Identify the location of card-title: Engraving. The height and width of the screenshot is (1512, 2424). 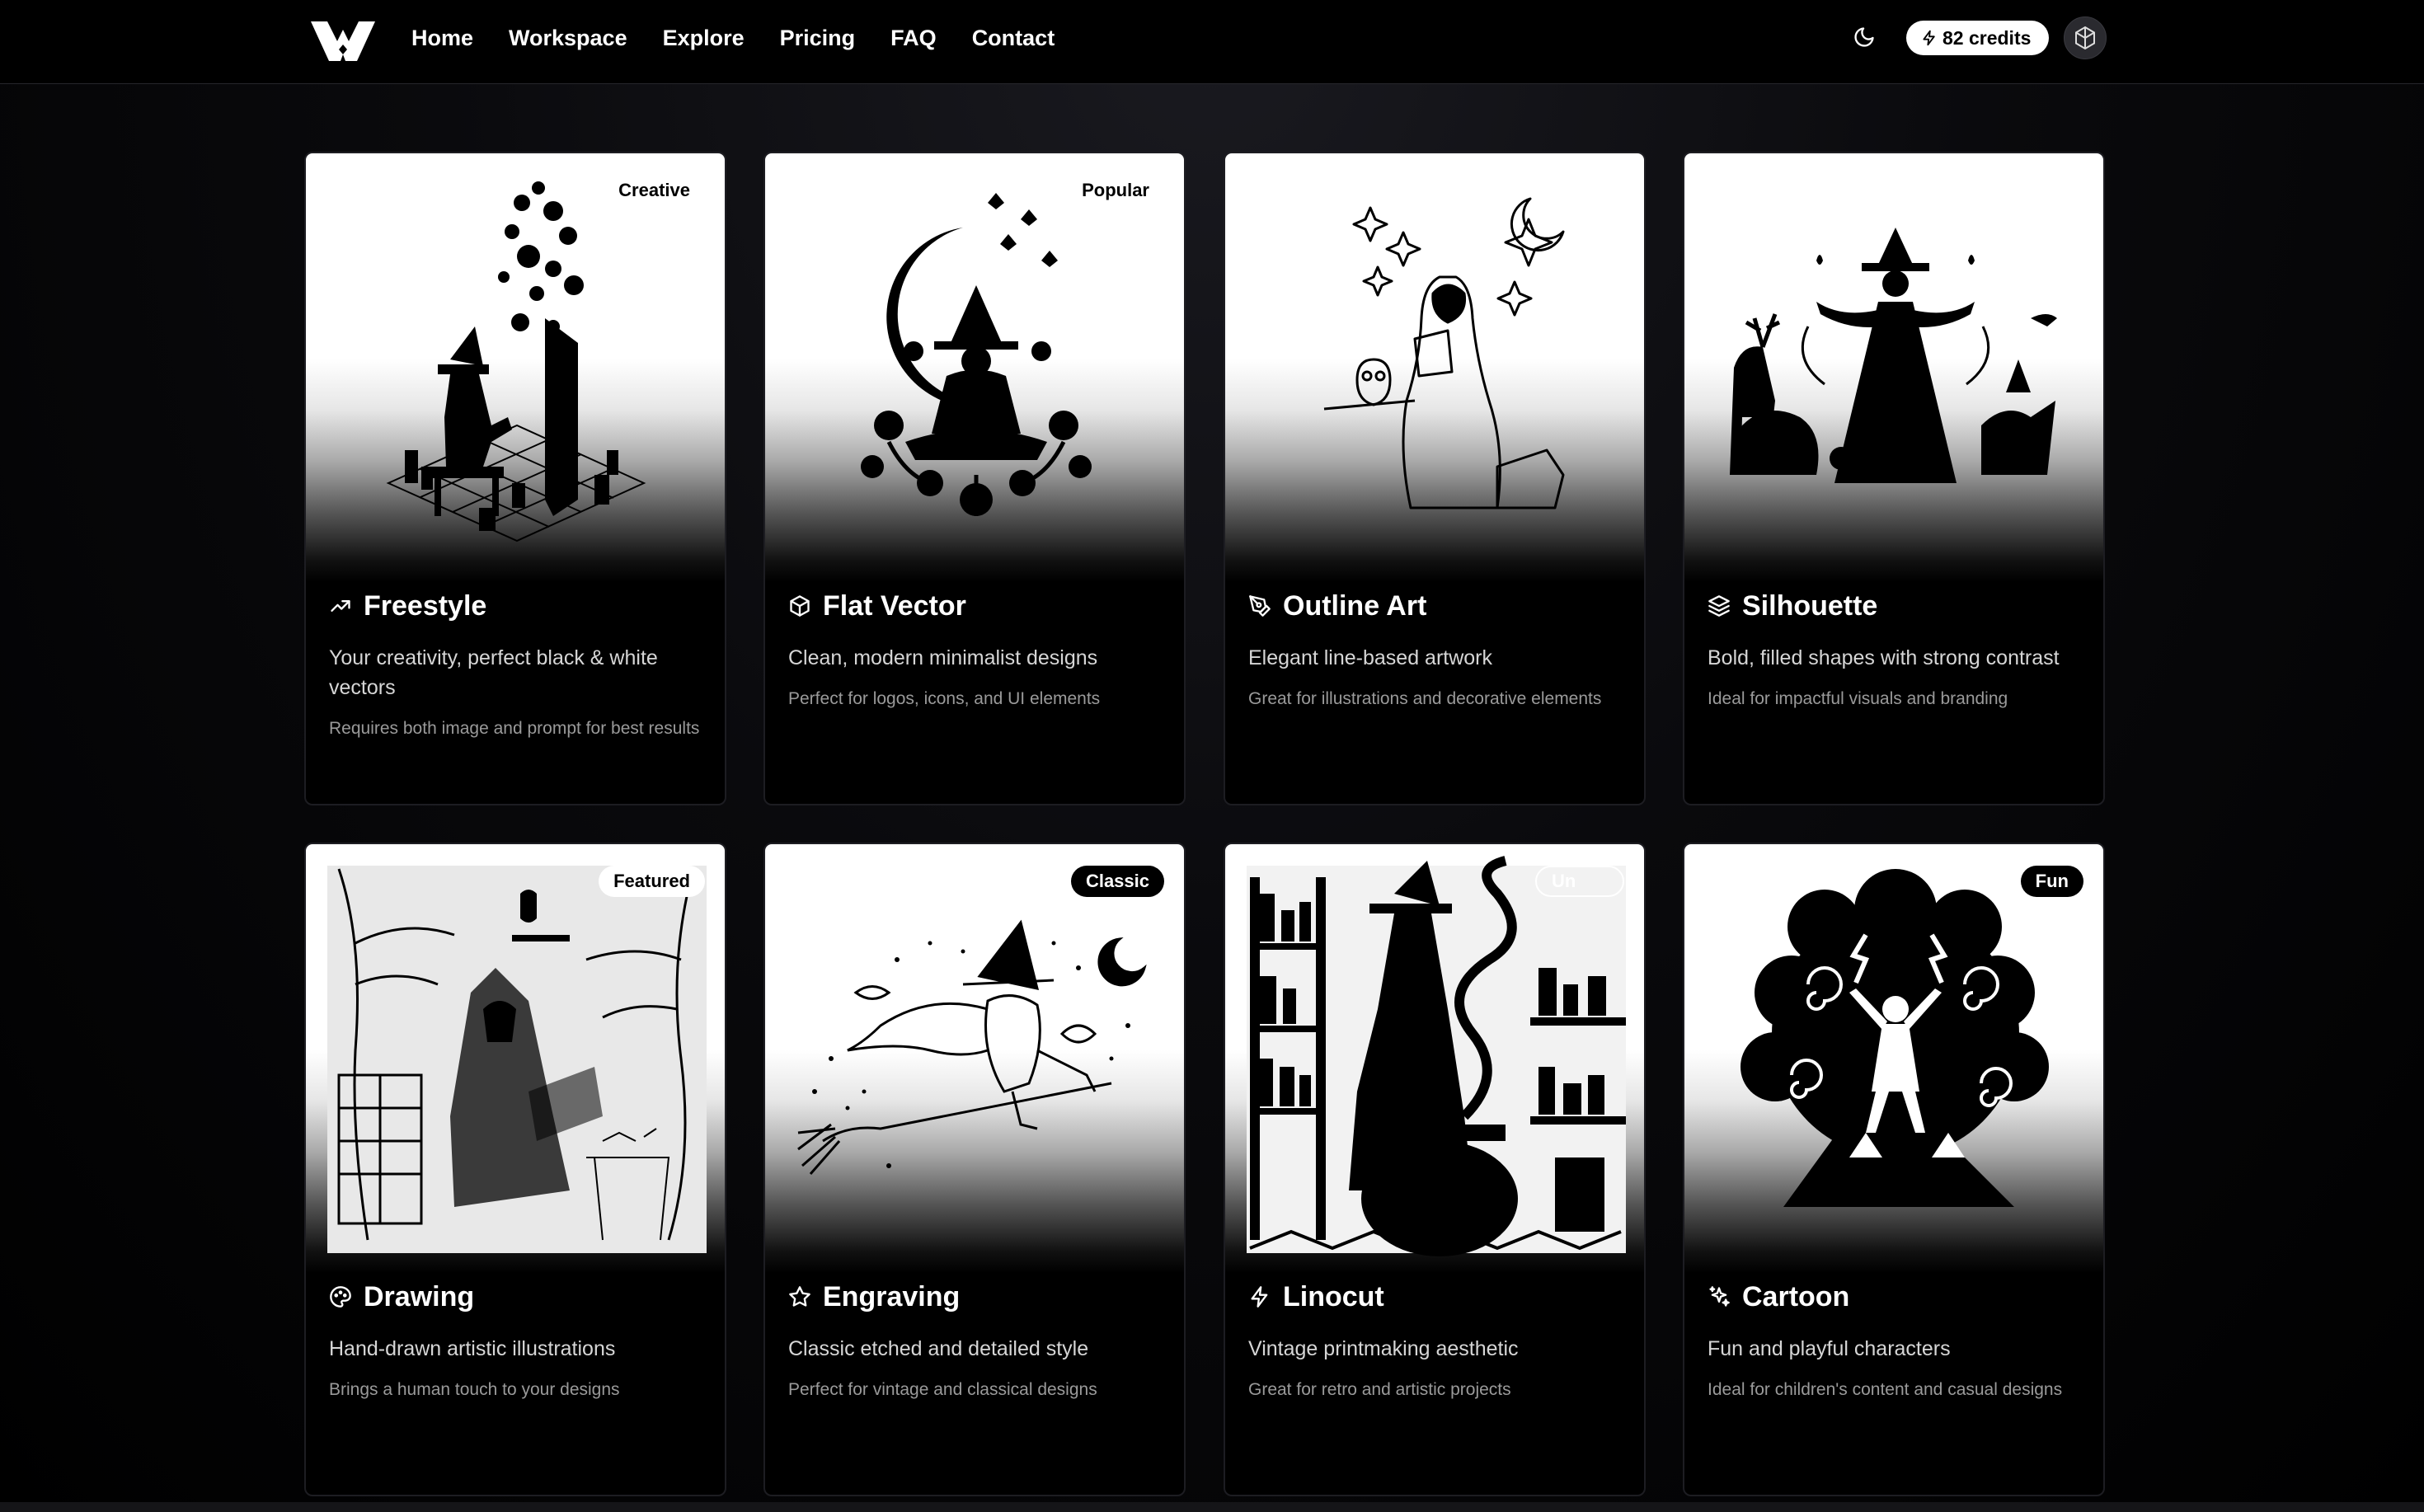
(892, 1296).